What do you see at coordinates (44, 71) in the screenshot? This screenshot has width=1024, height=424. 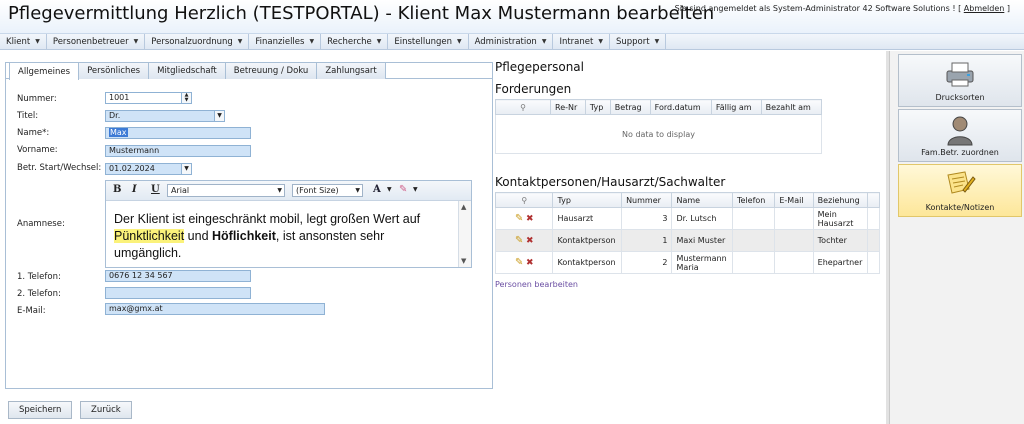 I see `tab-allgemeines: Allgemeines` at bounding box center [44, 71].